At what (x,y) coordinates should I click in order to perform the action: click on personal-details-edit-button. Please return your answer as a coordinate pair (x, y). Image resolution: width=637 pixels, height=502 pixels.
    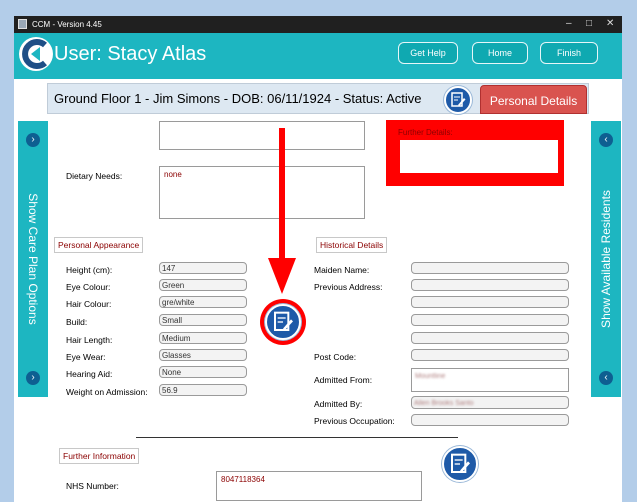
    Looking at the image, I should click on (283, 322).